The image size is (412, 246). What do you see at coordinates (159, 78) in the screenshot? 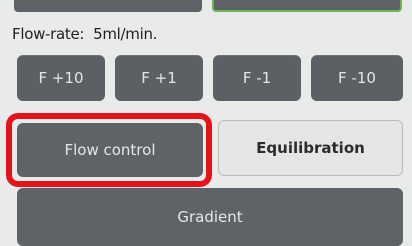
I see `flow-plus-1-button: F +1` at bounding box center [159, 78].